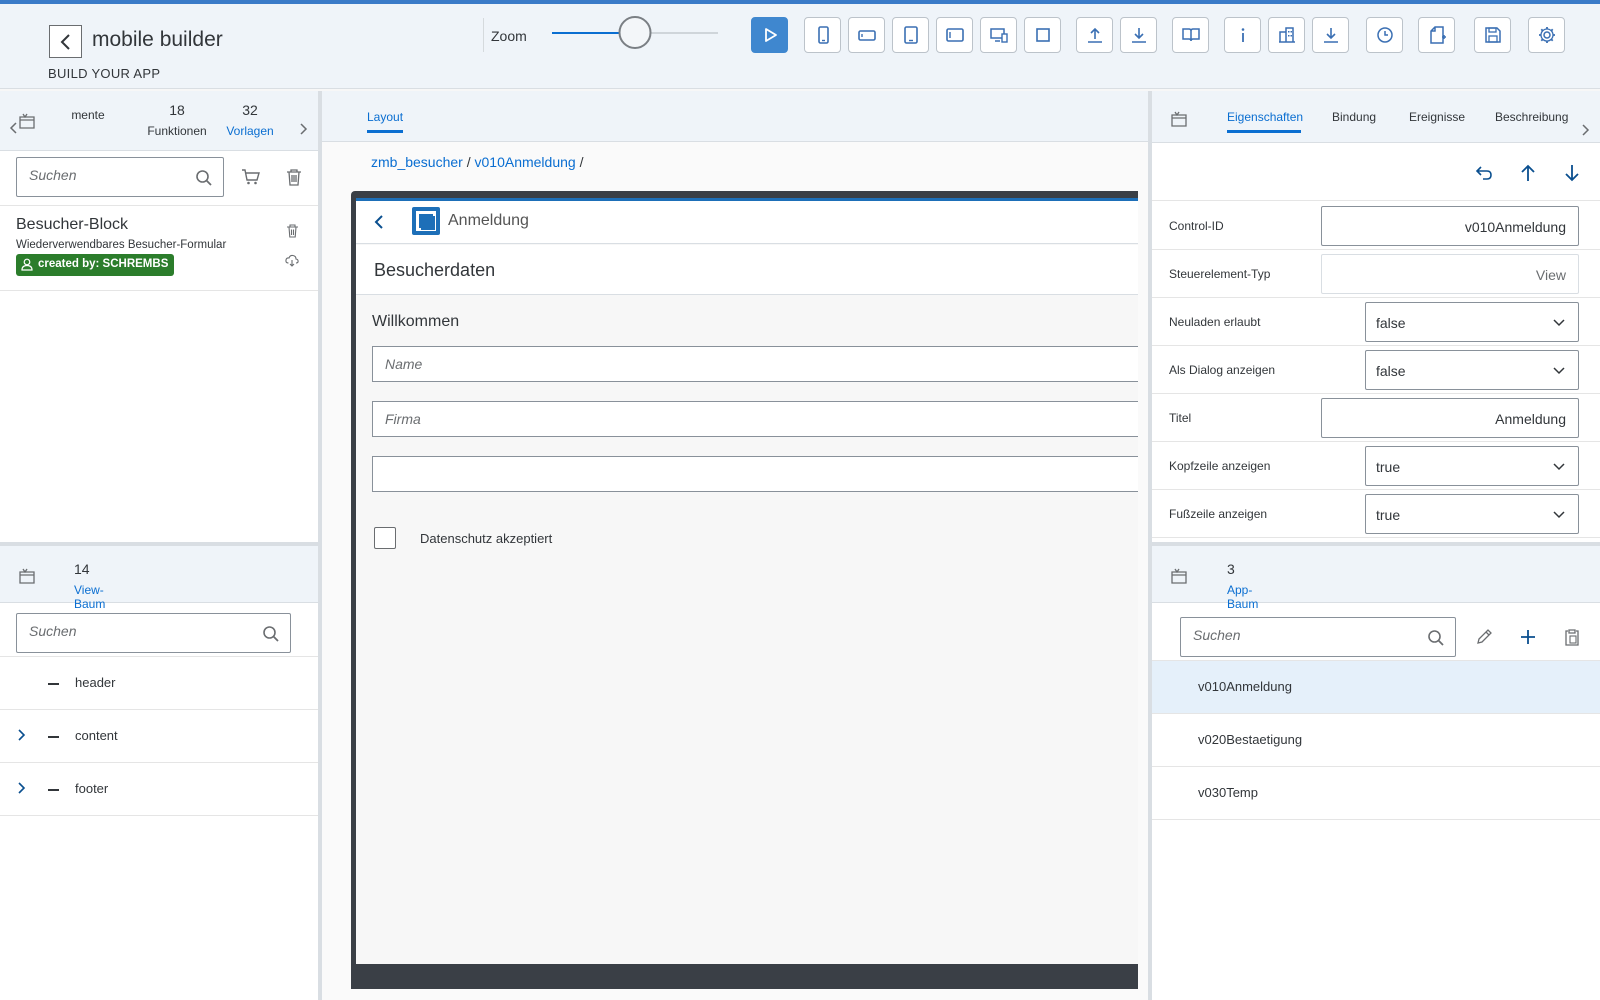 This screenshot has width=1600, height=1000. Describe the element at coordinates (159, 583) in the screenshot. I see `view-tree-header: 14 View-Baum` at that location.